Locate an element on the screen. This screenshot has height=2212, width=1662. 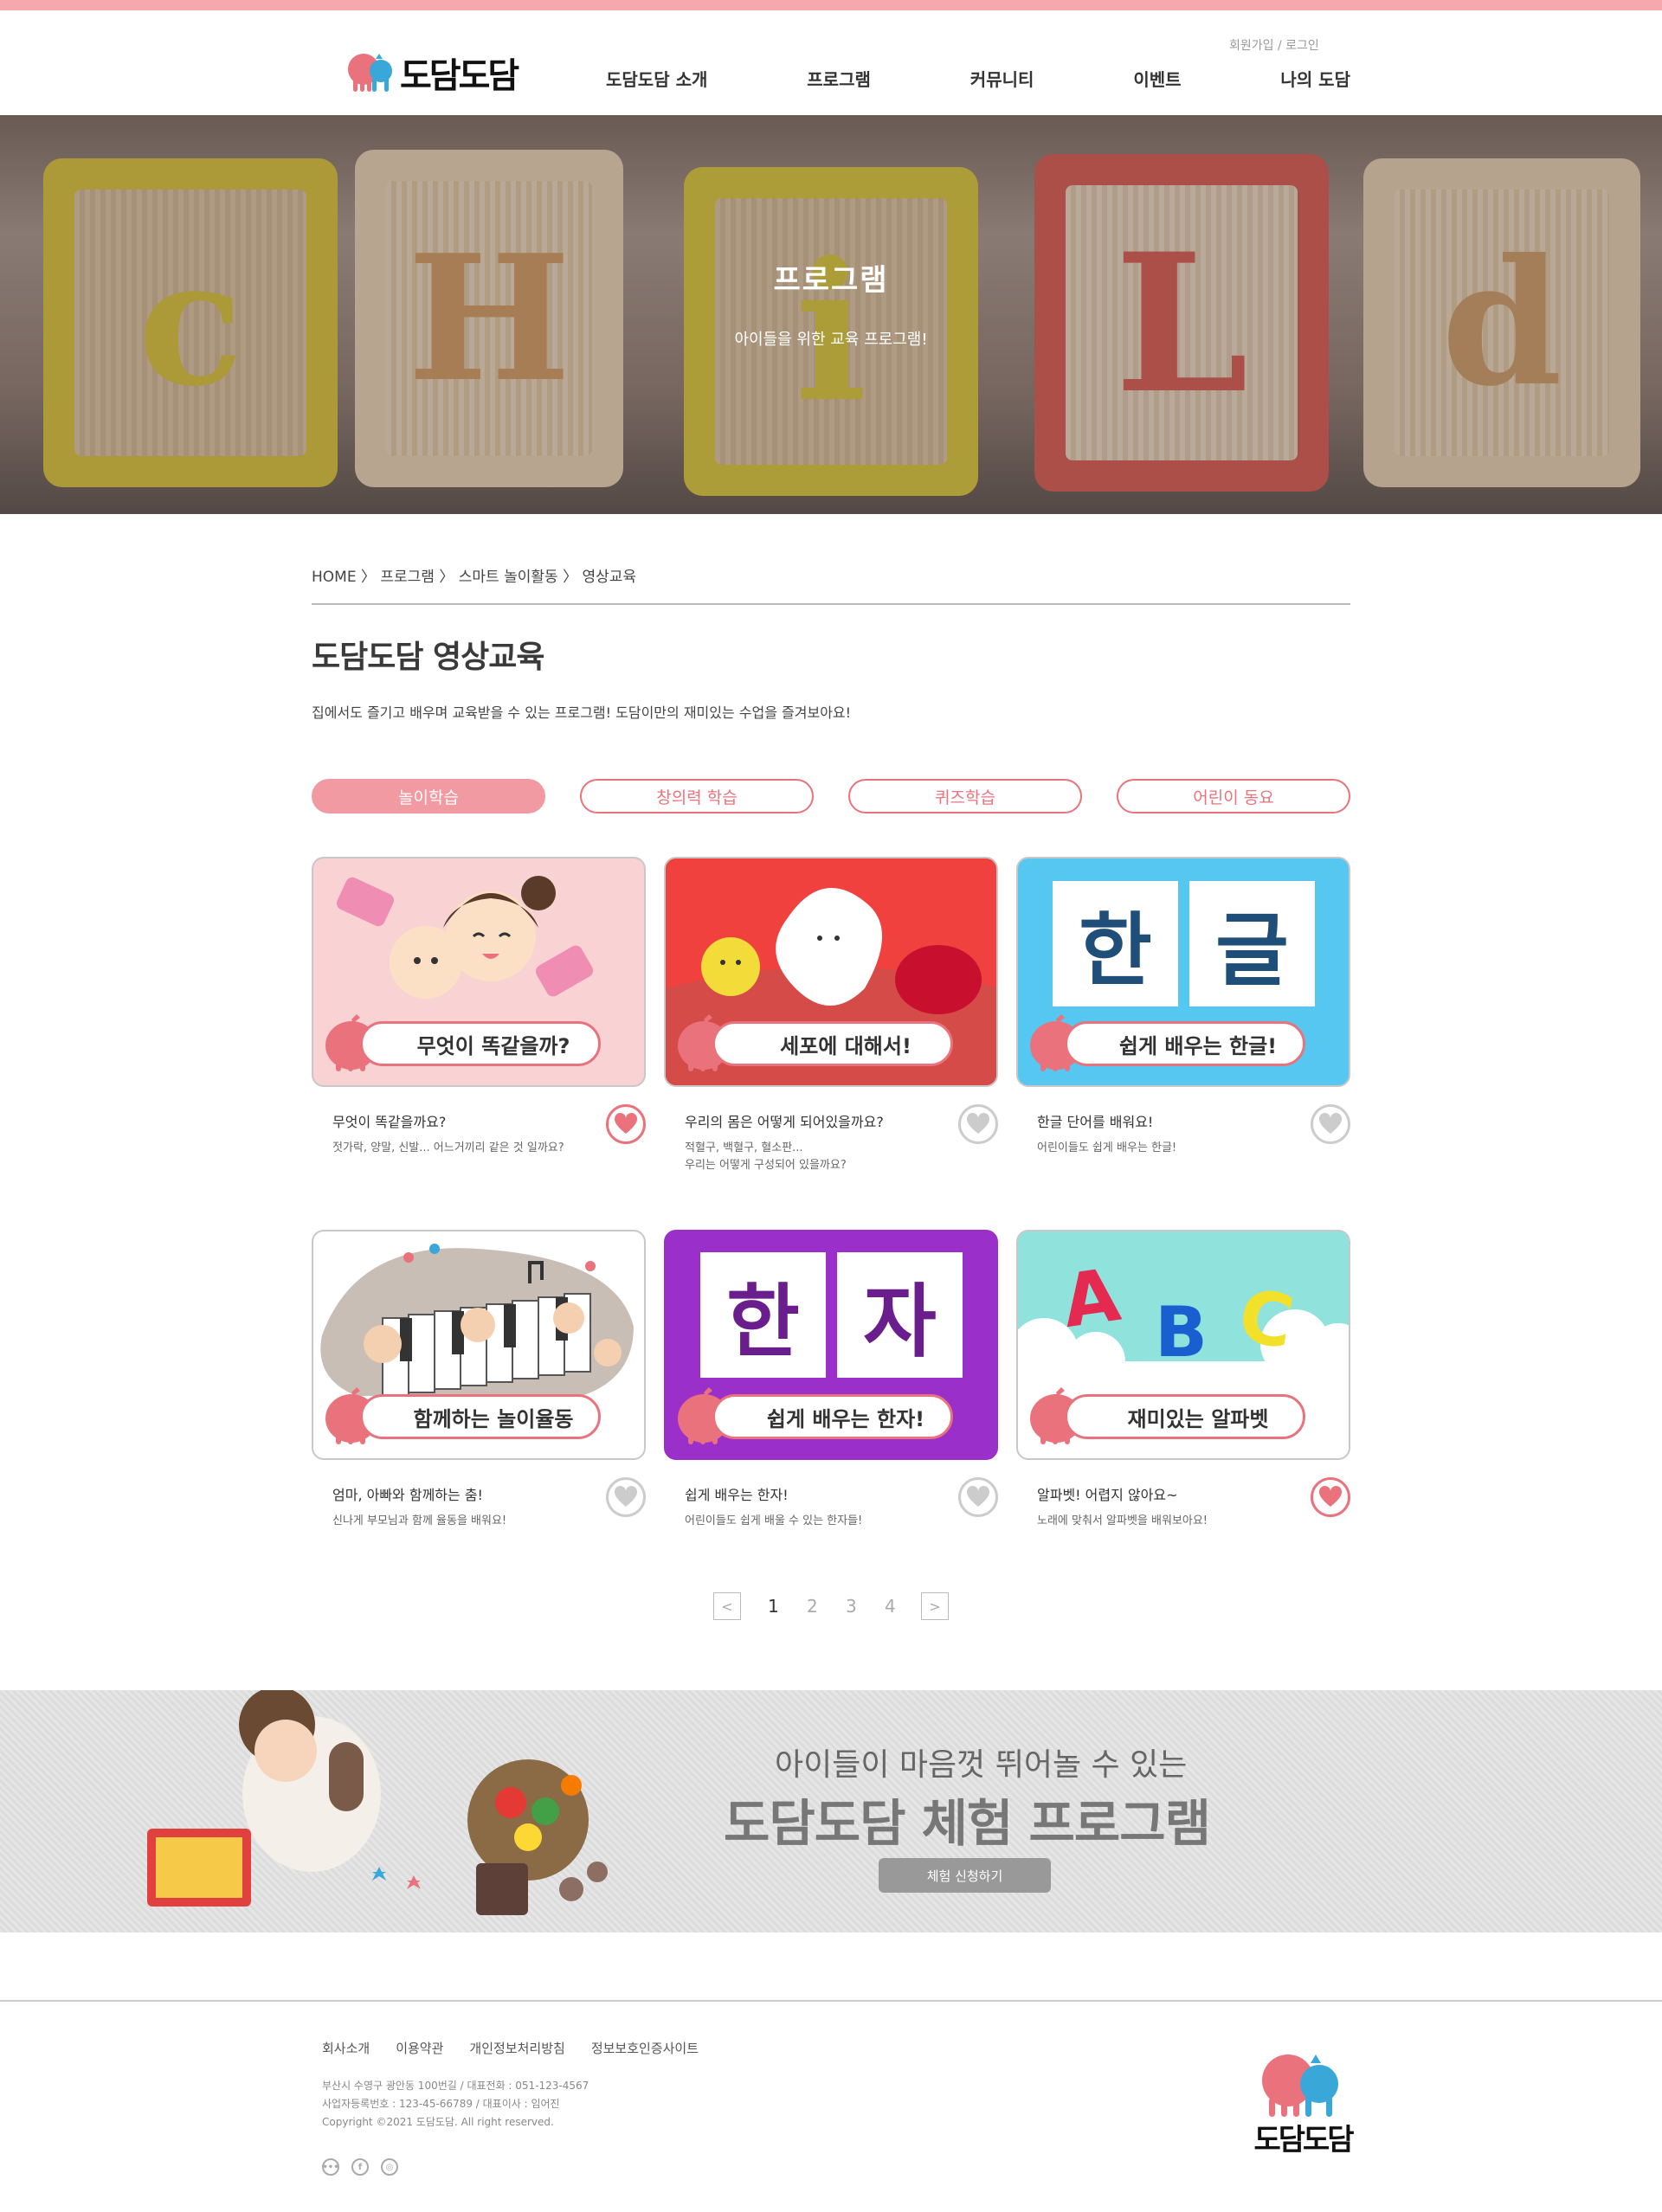
pagination: < 1 2 3 4 > is located at coordinates (831, 1606).